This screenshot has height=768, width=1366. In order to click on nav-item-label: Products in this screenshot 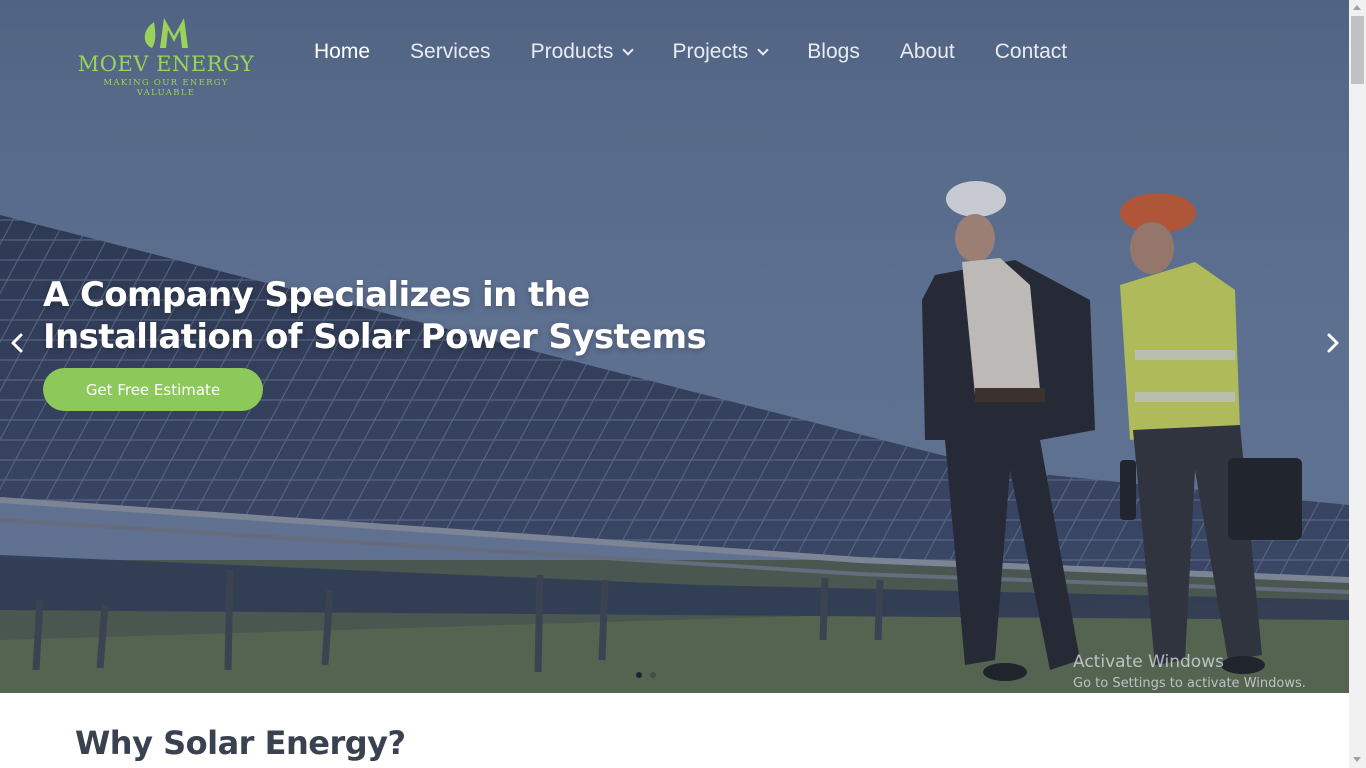, I will do `click(572, 51)`.